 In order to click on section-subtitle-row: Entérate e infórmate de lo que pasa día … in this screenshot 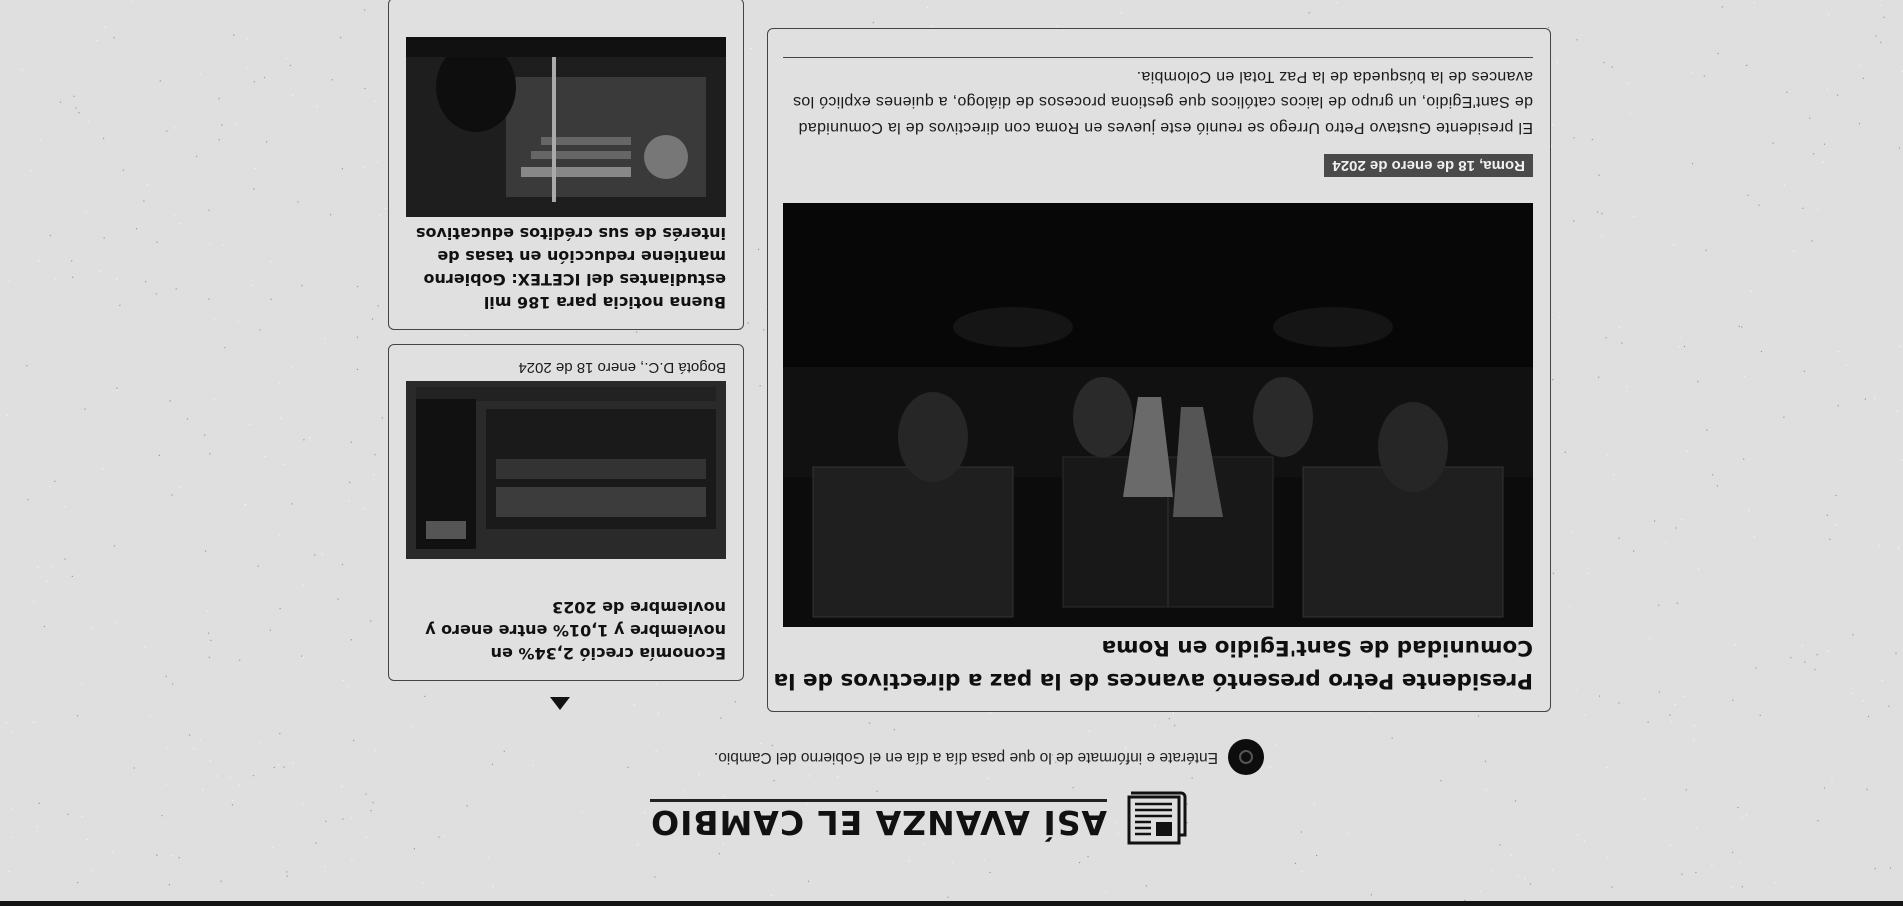, I will do `click(989, 757)`.